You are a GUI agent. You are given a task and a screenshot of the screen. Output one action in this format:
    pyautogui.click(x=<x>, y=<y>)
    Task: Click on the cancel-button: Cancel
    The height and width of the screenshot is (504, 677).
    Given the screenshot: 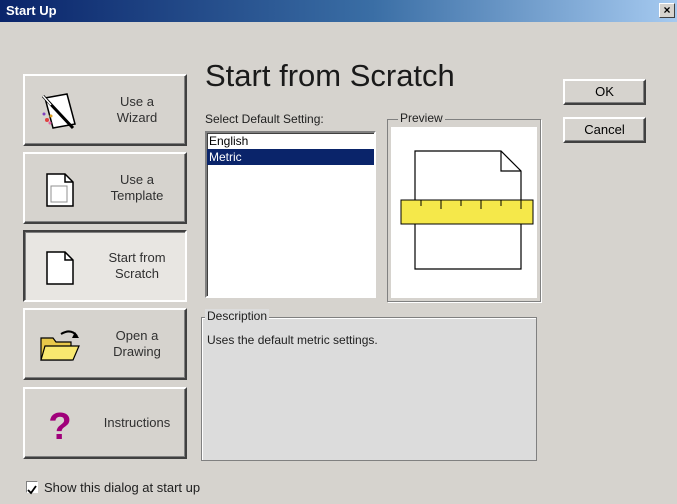 What is the action you would take?
    pyautogui.click(x=604, y=130)
    